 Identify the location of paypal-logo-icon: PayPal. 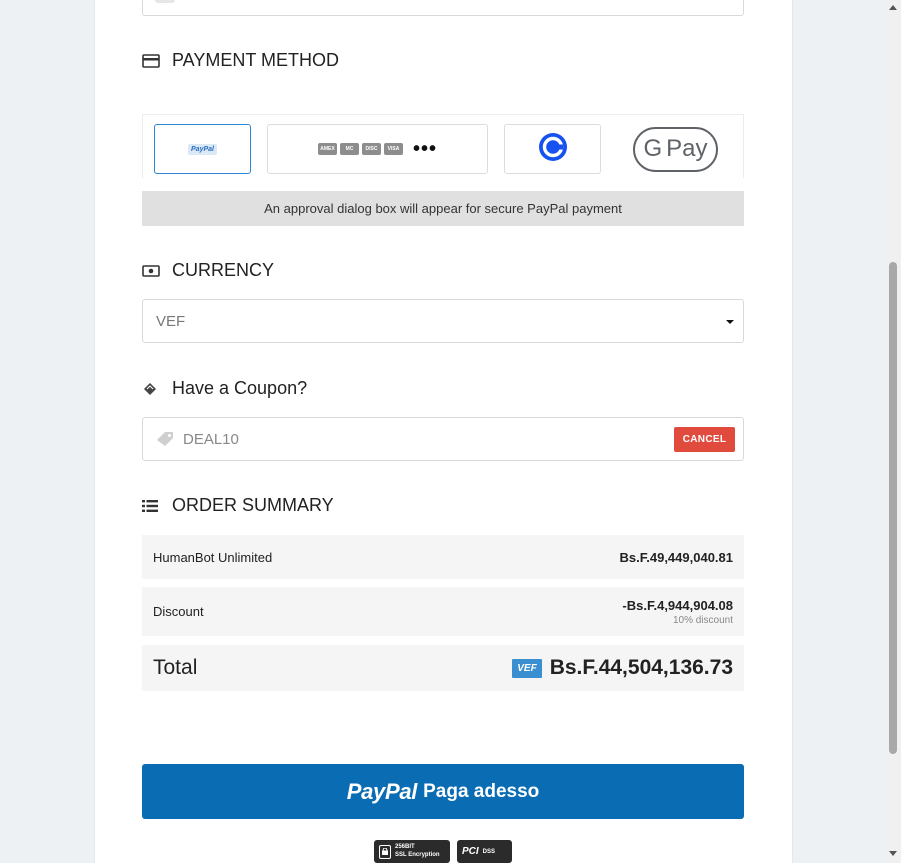
(202, 149).